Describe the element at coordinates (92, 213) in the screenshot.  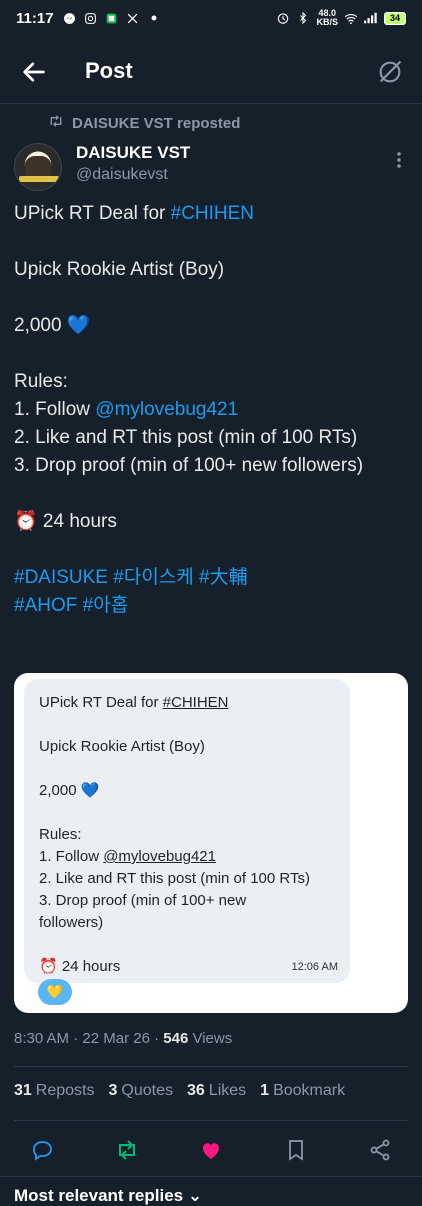
I see `post-title-prefix: UPick RT Deal for` at that location.